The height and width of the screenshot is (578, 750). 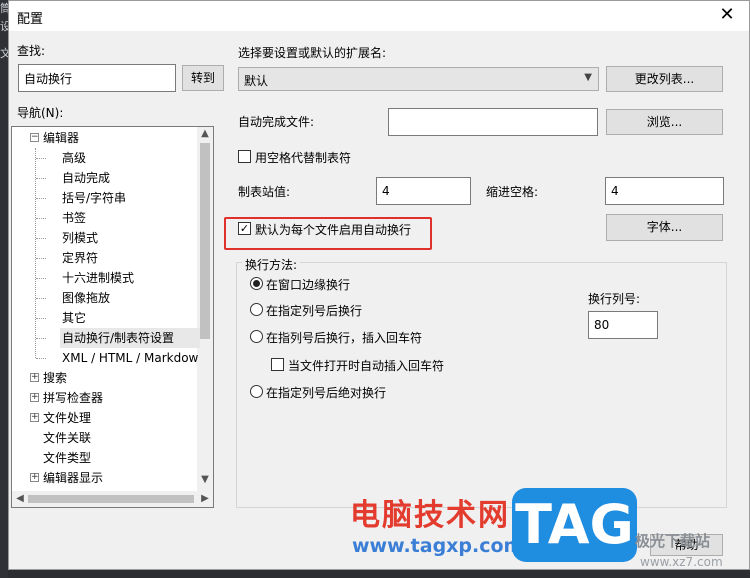 What do you see at coordinates (104, 138) in the screenshot?
I see `tree-item: − 编辑器` at bounding box center [104, 138].